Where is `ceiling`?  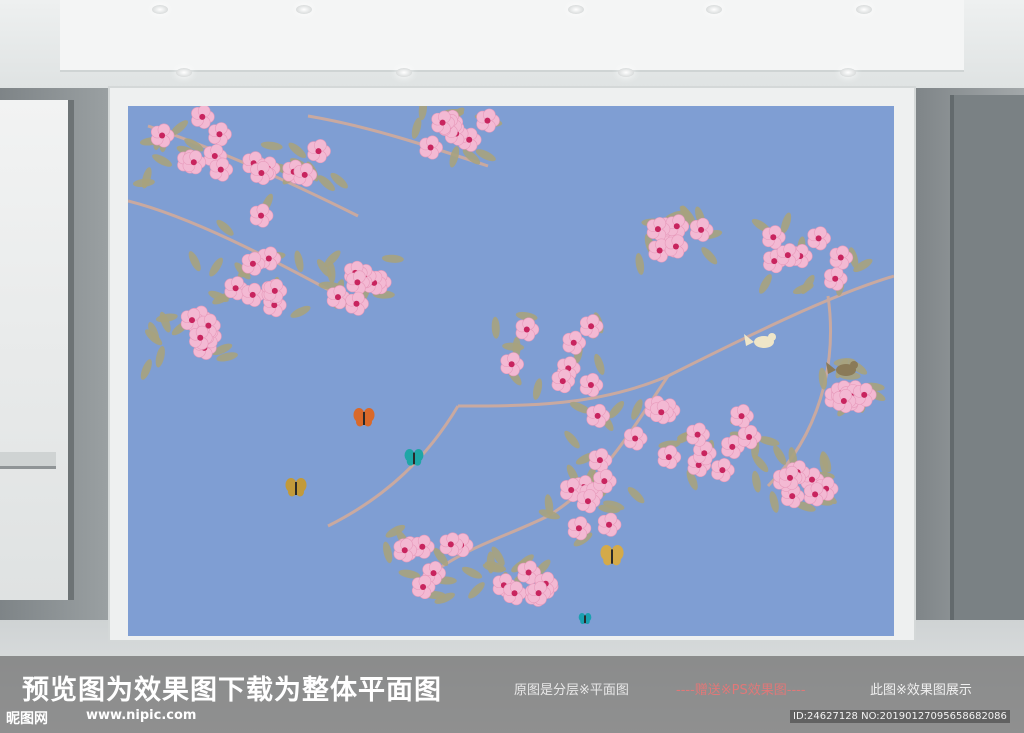
ceiling is located at coordinates (512, 44).